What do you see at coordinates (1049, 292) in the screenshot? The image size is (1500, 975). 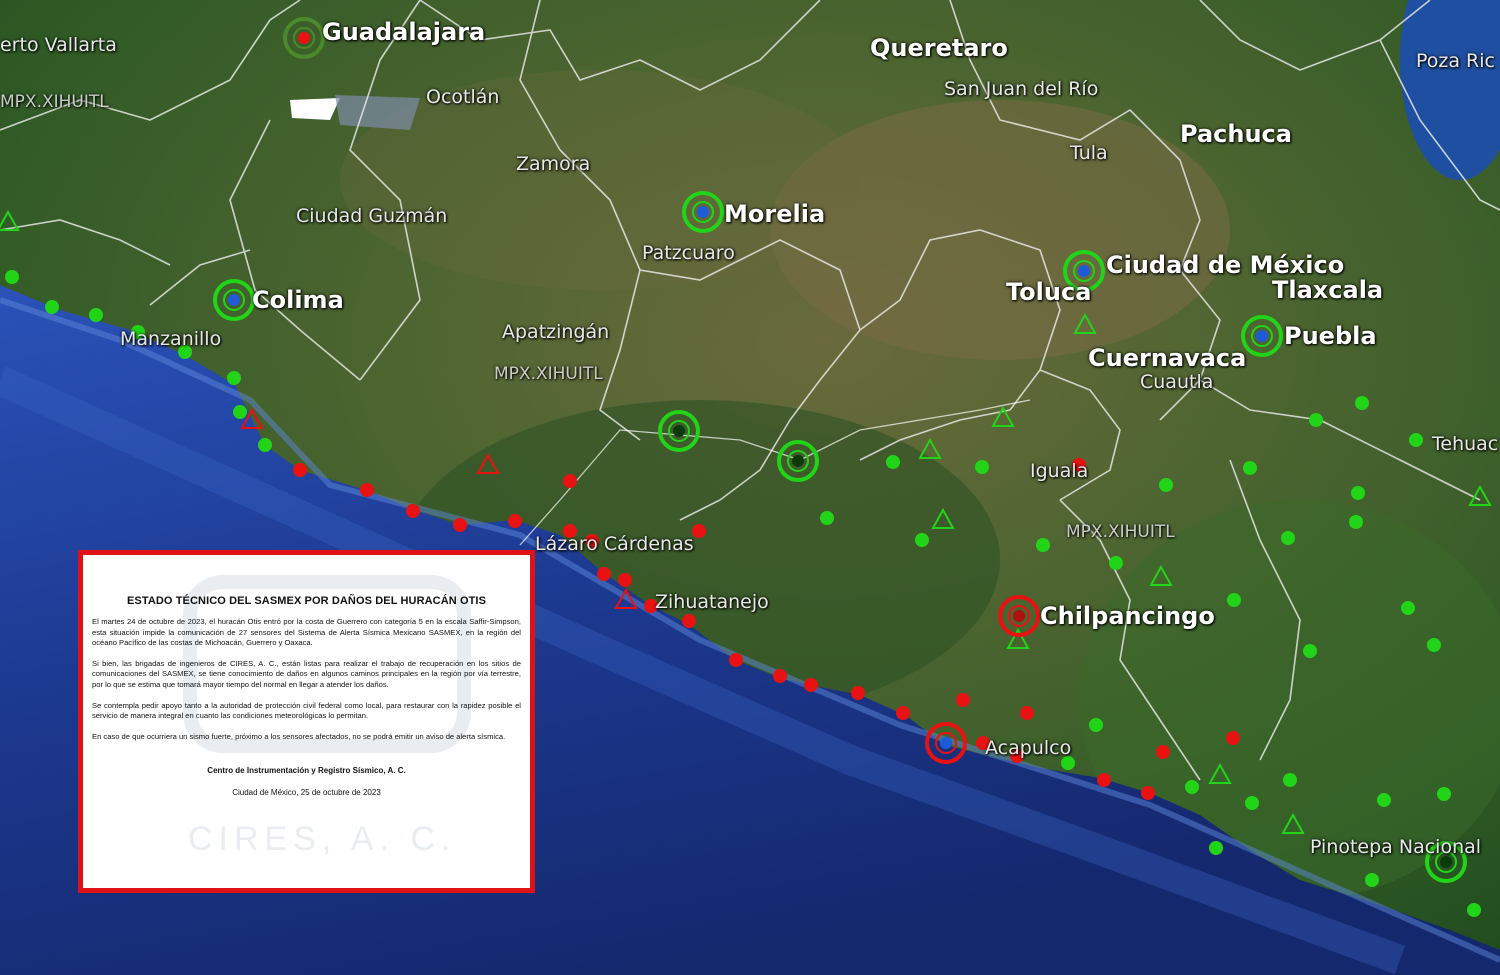 I see `city-label-toluca: Toluca` at bounding box center [1049, 292].